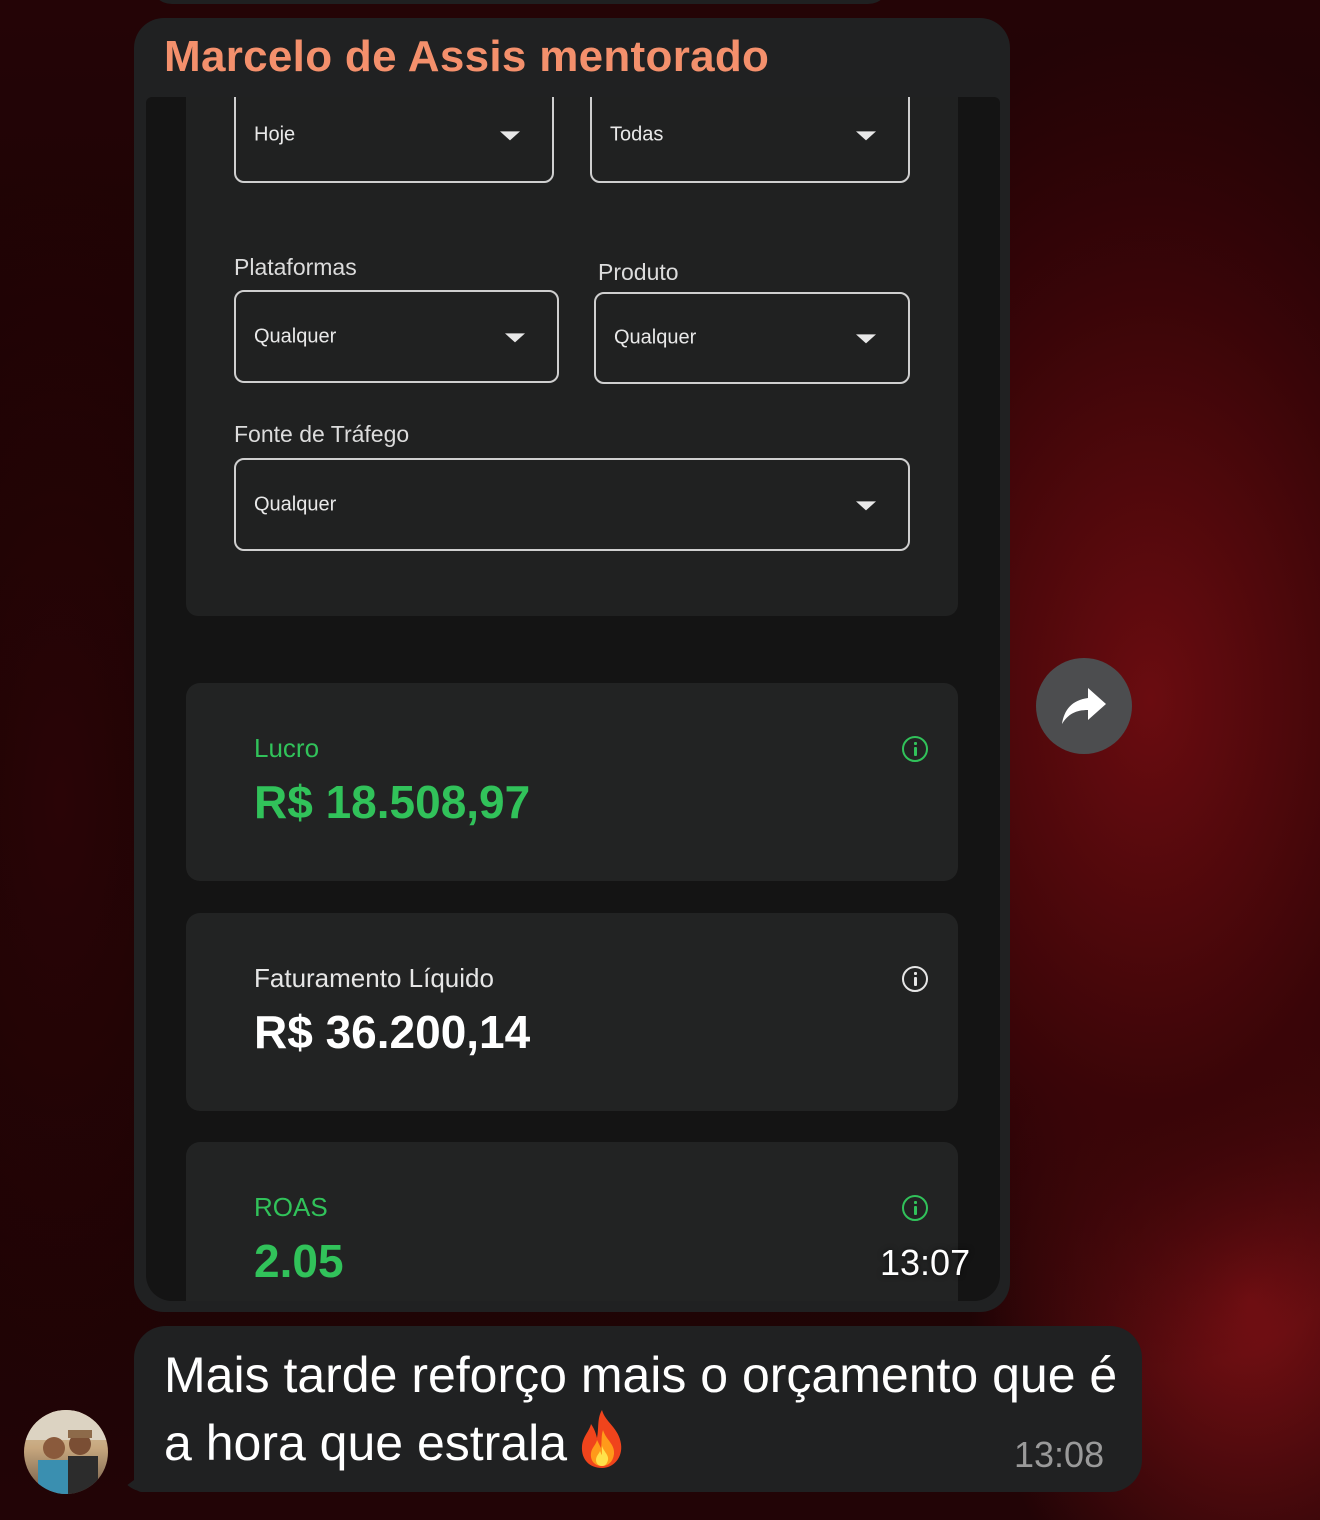 The height and width of the screenshot is (1520, 1320). I want to click on message-time: 13:08, so click(1059, 1454).